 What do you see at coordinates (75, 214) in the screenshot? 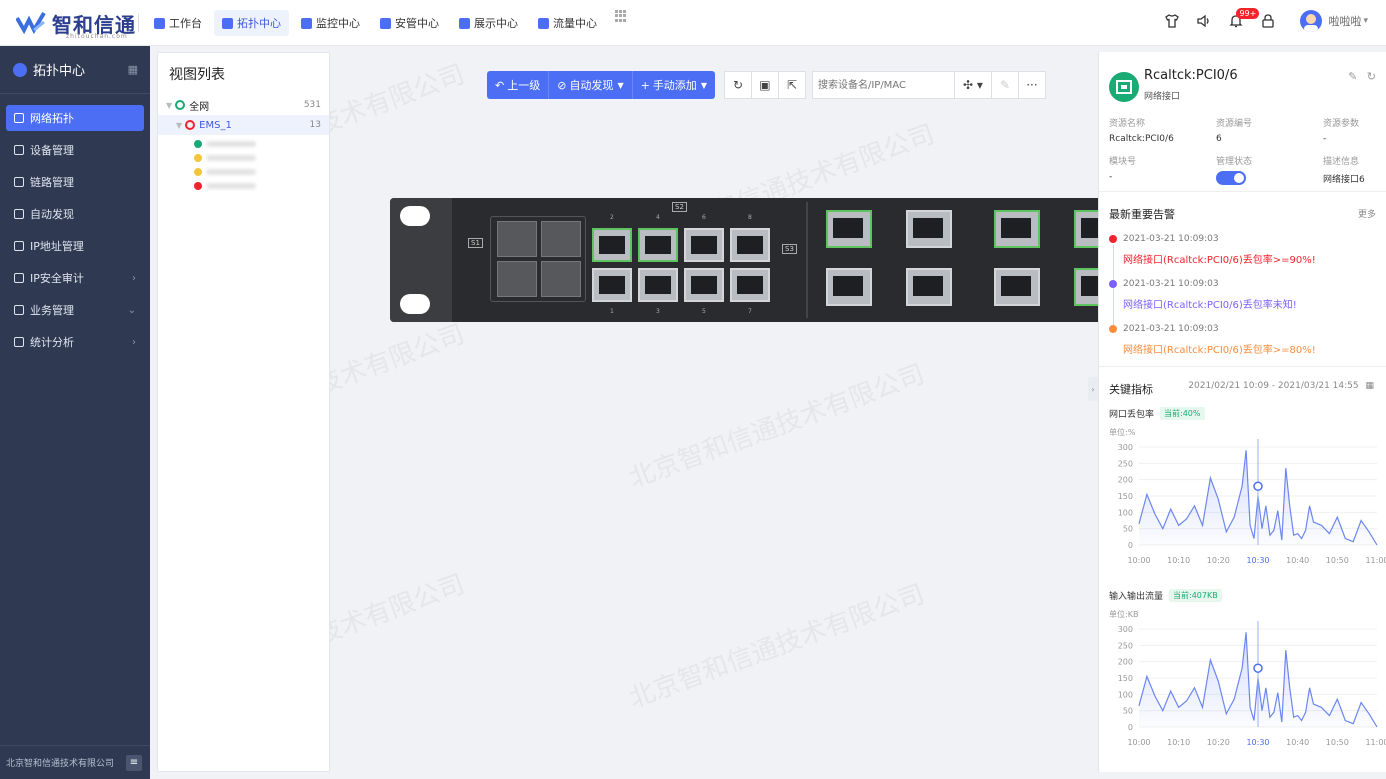
I see `sidebar-item-3: 自动发现` at bounding box center [75, 214].